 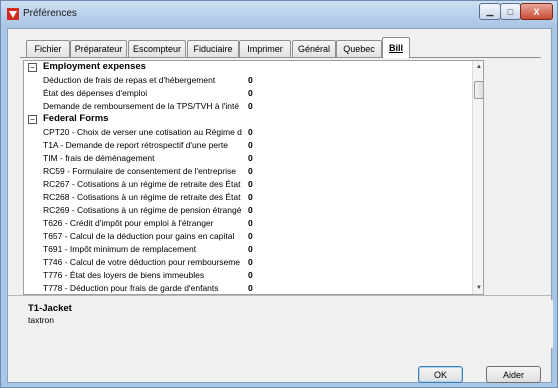 I want to click on close-icon: X, so click(x=536, y=11).